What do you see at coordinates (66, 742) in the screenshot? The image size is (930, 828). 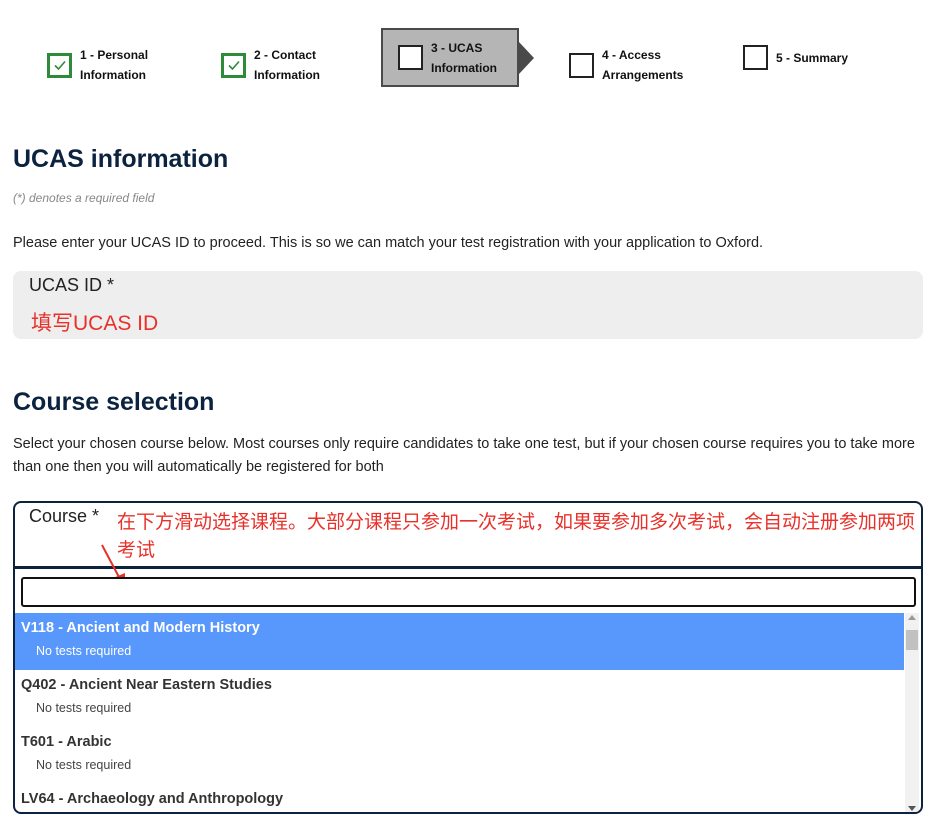 I see `course-option-title: T601 - Arabic` at bounding box center [66, 742].